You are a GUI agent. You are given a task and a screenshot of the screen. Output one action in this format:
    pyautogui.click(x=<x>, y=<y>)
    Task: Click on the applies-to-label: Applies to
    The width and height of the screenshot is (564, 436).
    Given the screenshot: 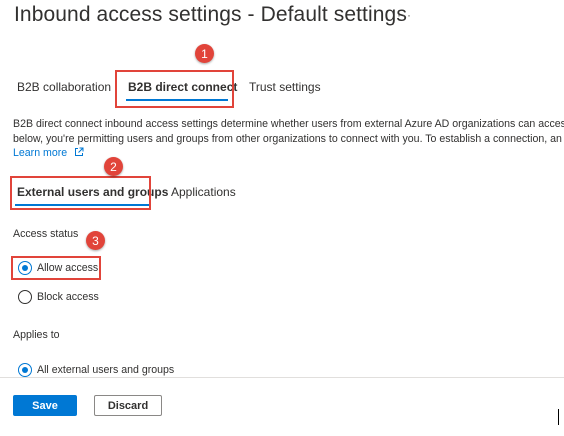 What is the action you would take?
    pyautogui.click(x=36, y=335)
    